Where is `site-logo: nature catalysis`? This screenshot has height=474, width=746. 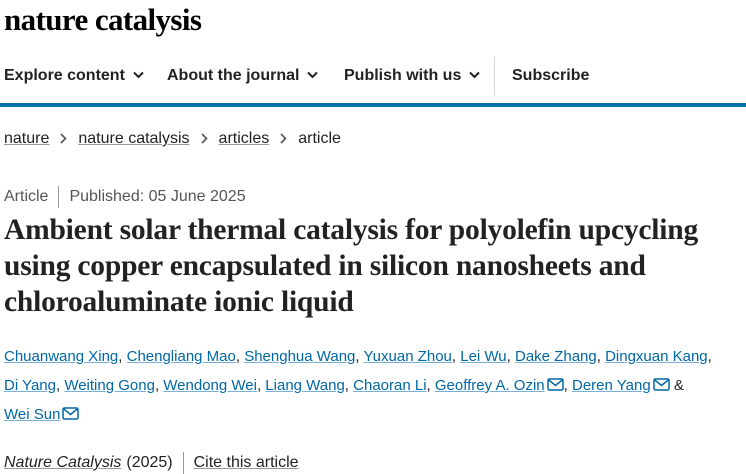
site-logo: nature catalysis is located at coordinates (103, 20).